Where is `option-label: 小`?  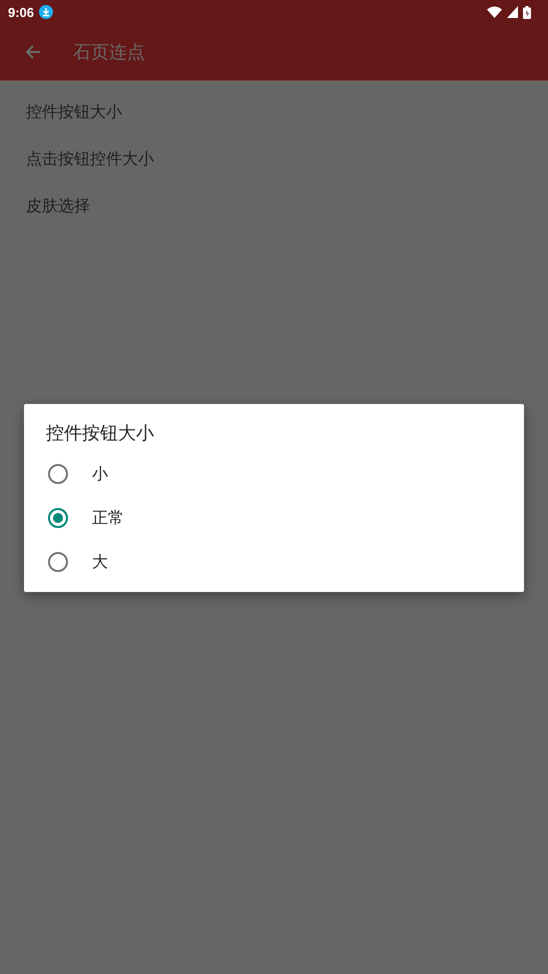
option-label: 小 is located at coordinates (100, 474).